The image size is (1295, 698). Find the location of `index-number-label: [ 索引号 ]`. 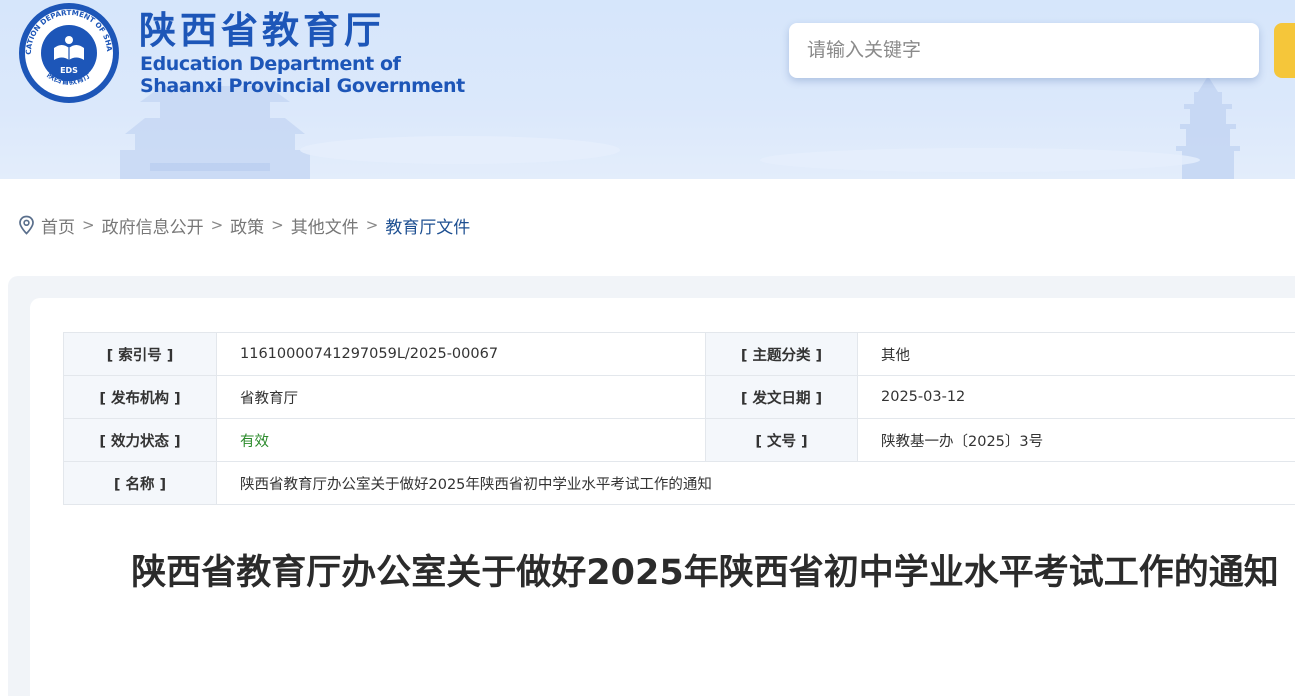

index-number-label: [ 索引号 ] is located at coordinates (140, 354).